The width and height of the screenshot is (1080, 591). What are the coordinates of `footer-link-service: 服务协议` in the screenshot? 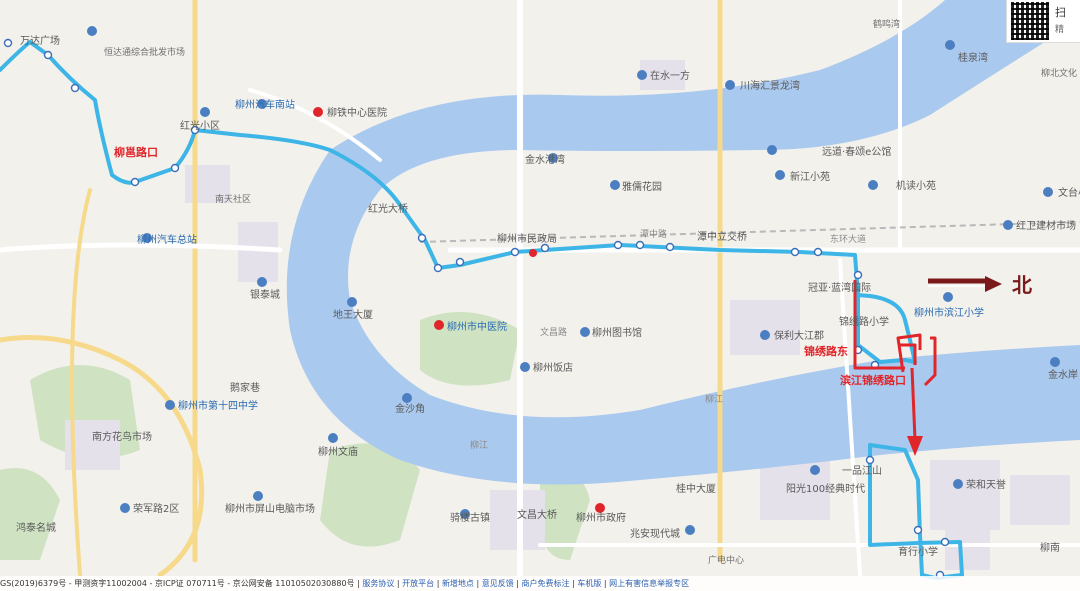 It's located at (378, 583).